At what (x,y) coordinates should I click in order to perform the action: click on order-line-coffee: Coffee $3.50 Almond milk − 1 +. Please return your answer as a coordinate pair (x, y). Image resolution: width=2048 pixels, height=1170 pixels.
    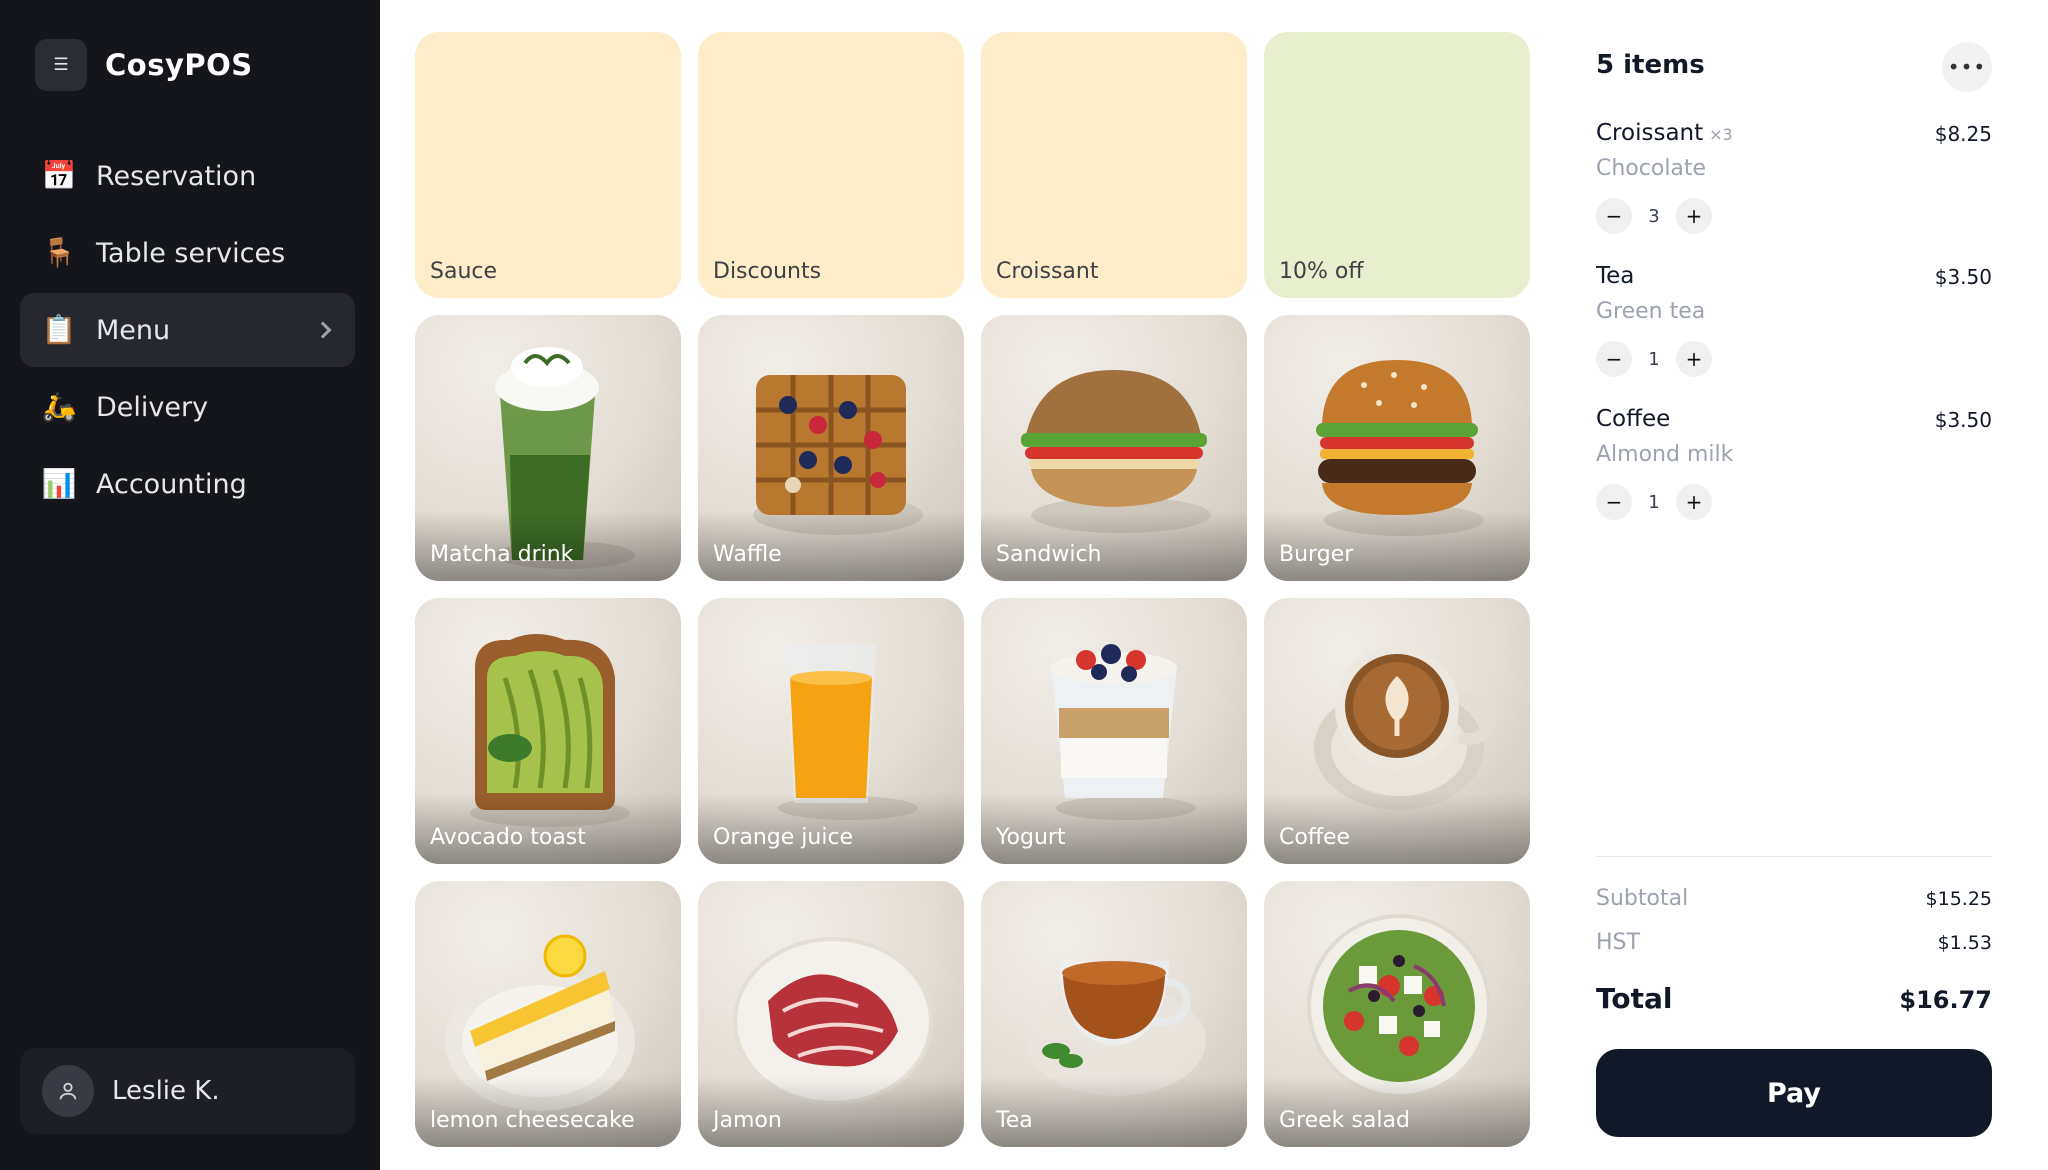
    Looking at the image, I should click on (1794, 471).